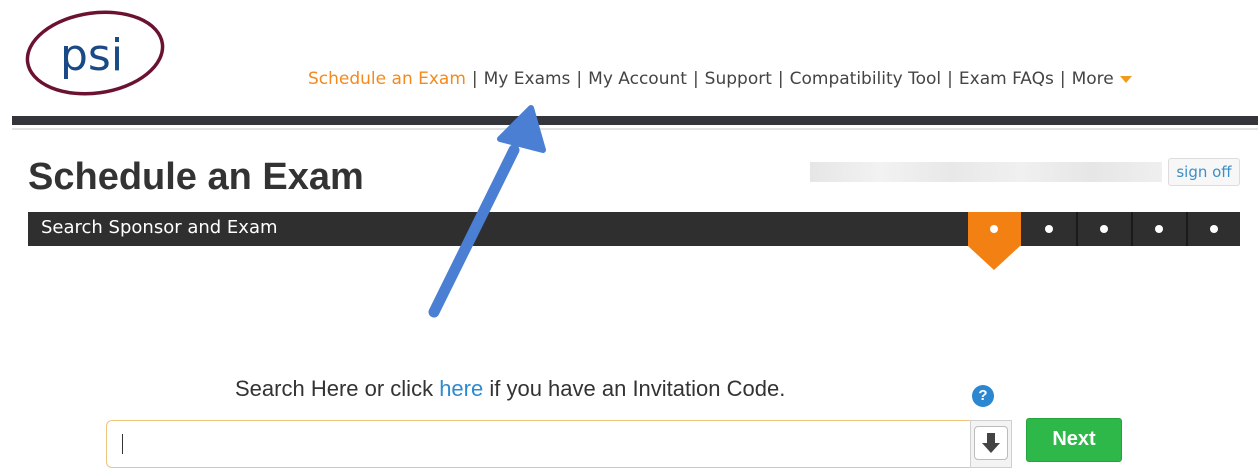 This screenshot has height=468, width=1258. I want to click on nav-compatibility-tool: Compatibility Tool, so click(866, 79).